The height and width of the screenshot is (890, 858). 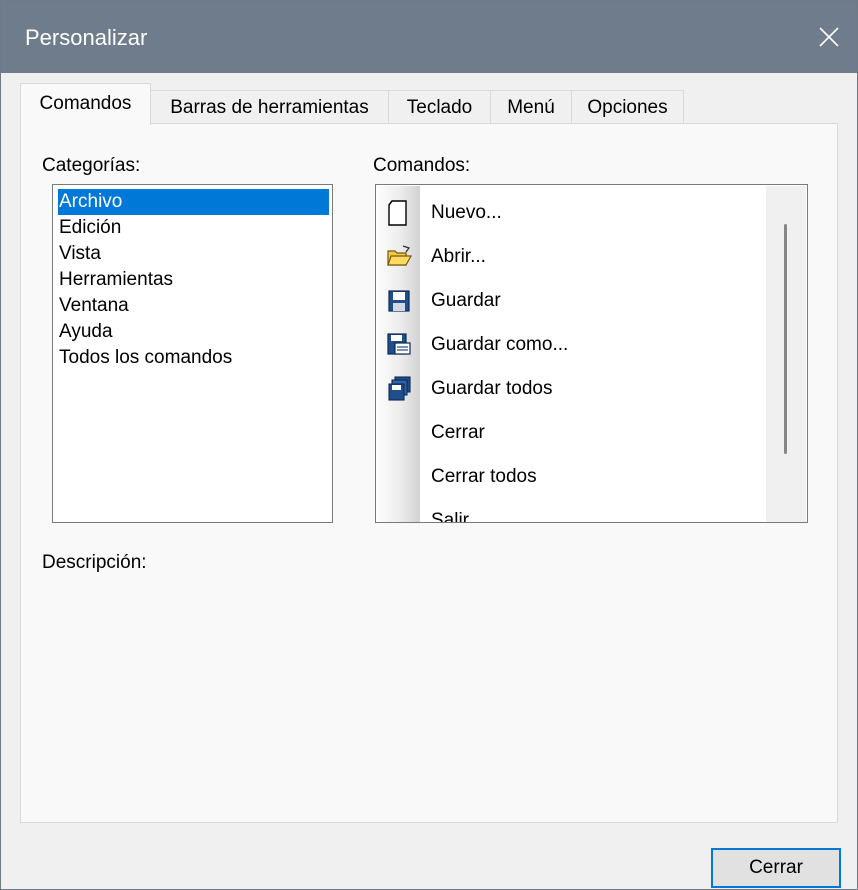 What do you see at coordinates (94, 562) in the screenshot?
I see `description-label: Descripción:` at bounding box center [94, 562].